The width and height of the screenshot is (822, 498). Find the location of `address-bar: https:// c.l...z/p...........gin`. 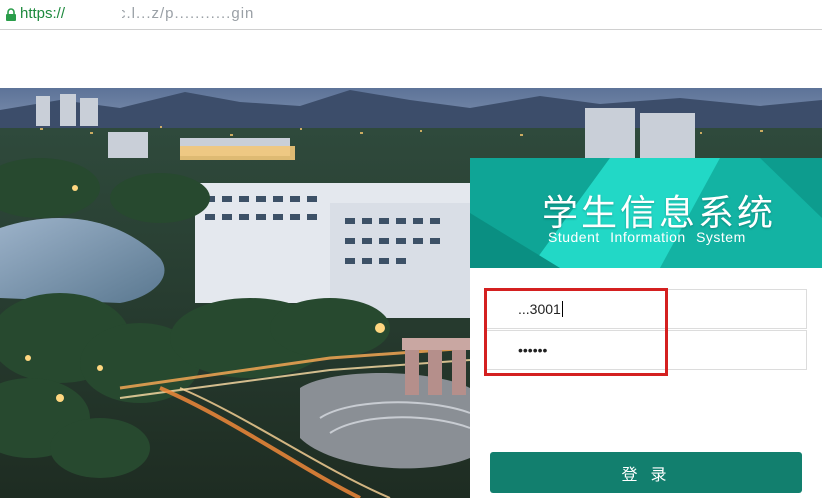

address-bar: https:// c.l...z/p...........gin is located at coordinates (411, 15).